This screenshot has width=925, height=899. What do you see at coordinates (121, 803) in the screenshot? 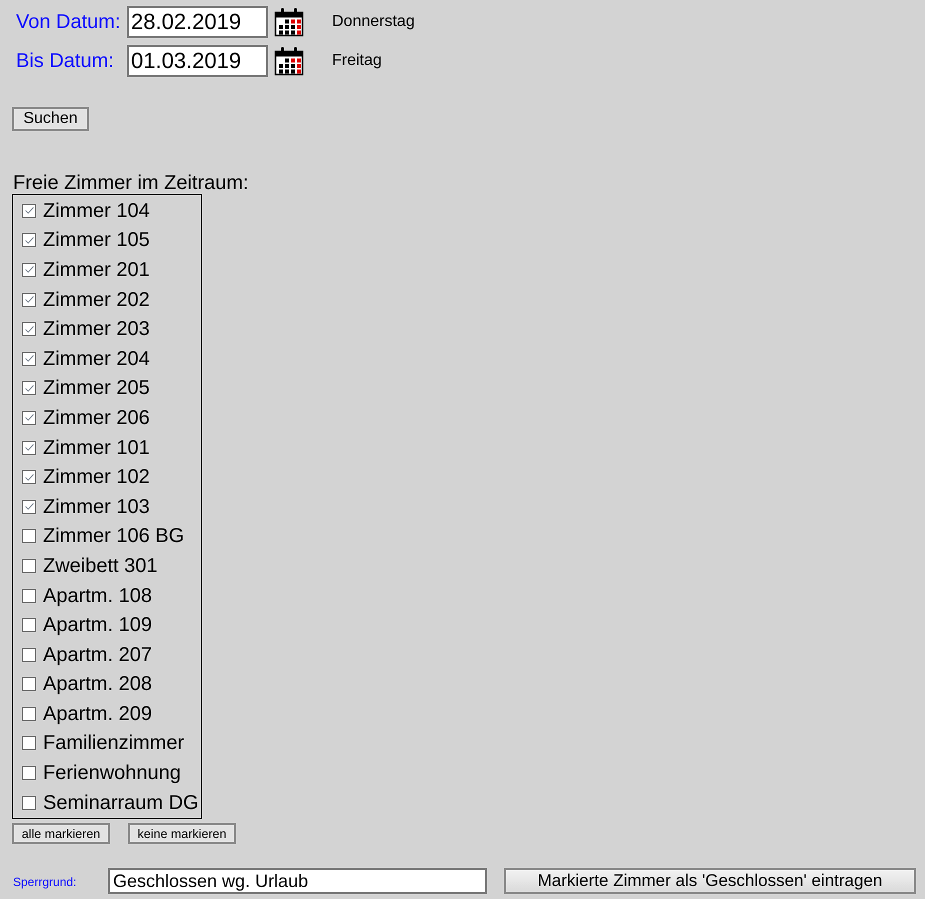
I see `room-label: Seminarraum DG` at bounding box center [121, 803].